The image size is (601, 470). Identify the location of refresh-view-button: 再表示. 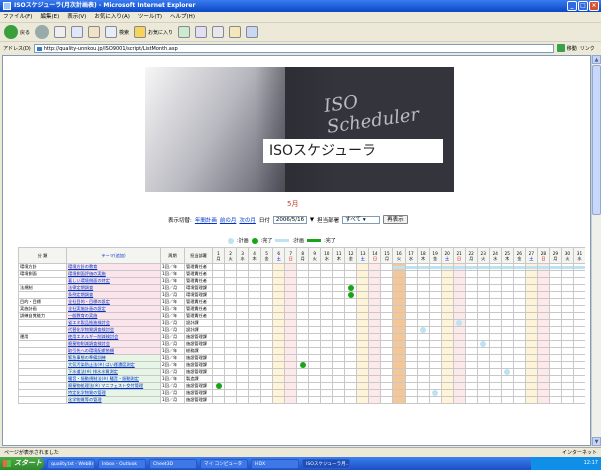
(395, 219).